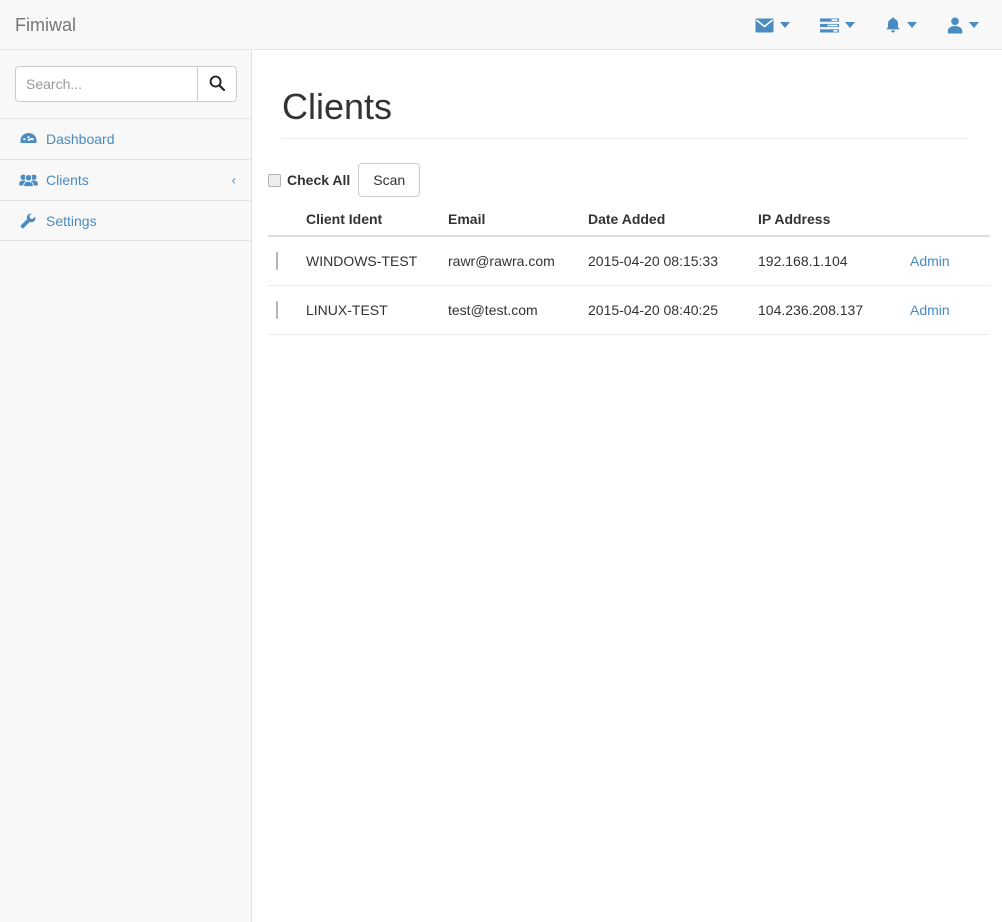  Describe the element at coordinates (673, 261) in the screenshot. I see `cell-date-added: 2015-04-20 08:15:33` at that location.